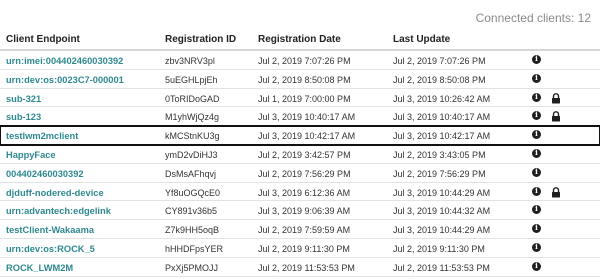 The height and width of the screenshot is (279, 600). Describe the element at coordinates (192, 267) in the screenshot. I see `registration-id: PxXj5PMOJJ` at that location.